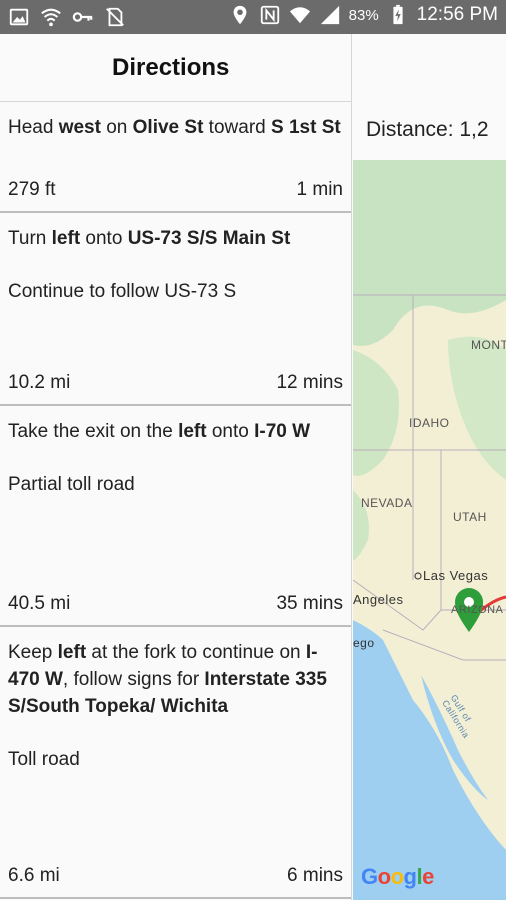 This screenshot has width=506, height=900. Describe the element at coordinates (51, 17) in the screenshot. I see `wifi-alert-icon` at that location.